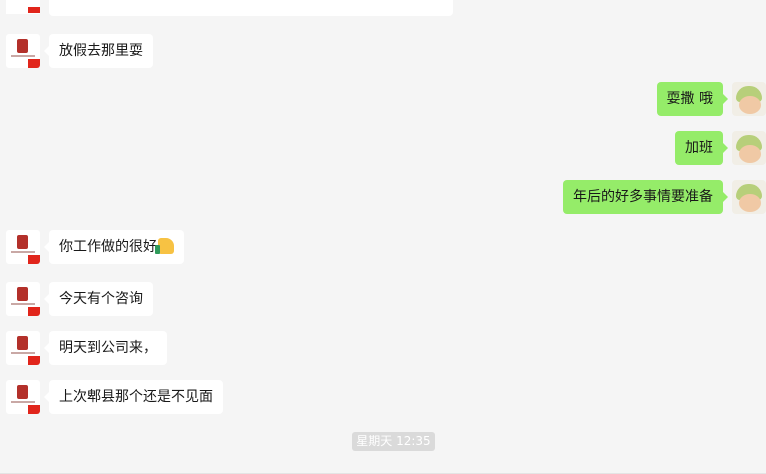 The width and height of the screenshot is (766, 474). Describe the element at coordinates (701, 148) in the screenshot. I see `message-bubble: 加班` at that location.